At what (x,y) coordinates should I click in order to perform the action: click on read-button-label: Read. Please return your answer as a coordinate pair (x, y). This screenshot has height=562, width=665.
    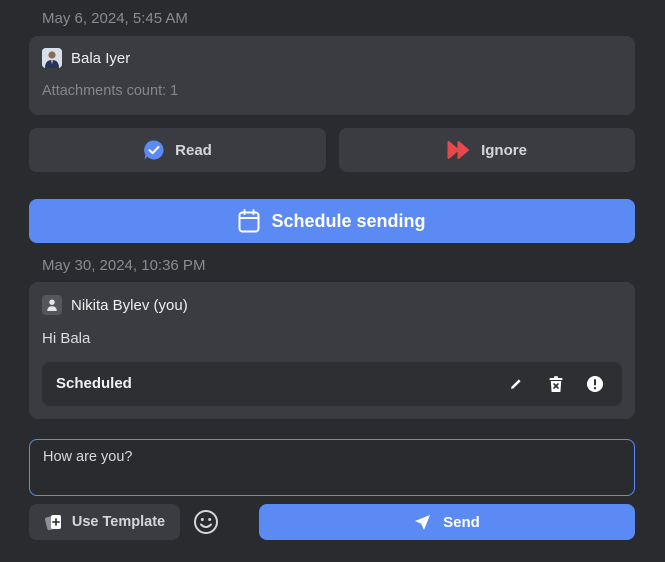
    Looking at the image, I should click on (193, 150).